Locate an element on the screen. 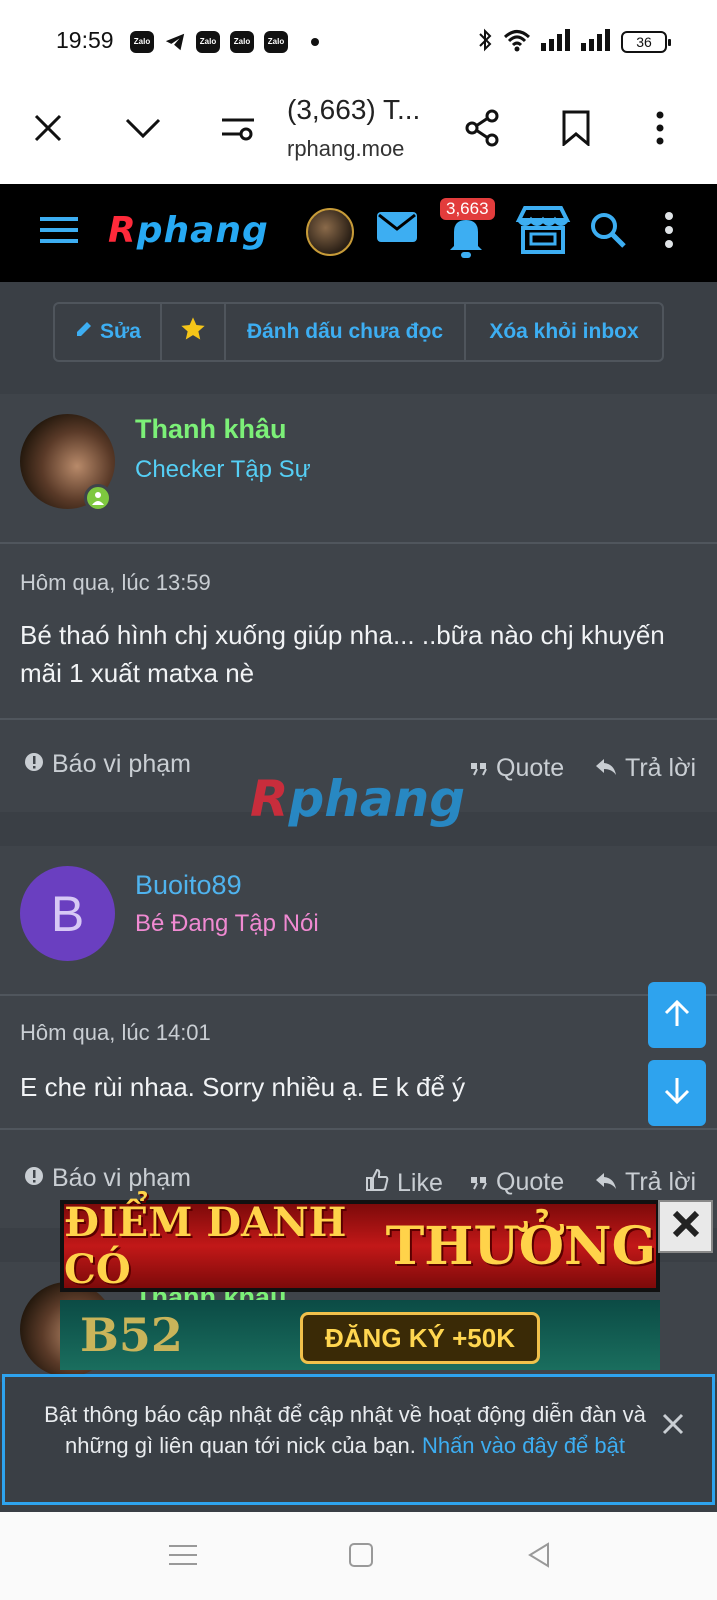 This screenshot has width=717, height=1600. ad-cta: ĐĂNG KÝ +50K is located at coordinates (420, 1338).